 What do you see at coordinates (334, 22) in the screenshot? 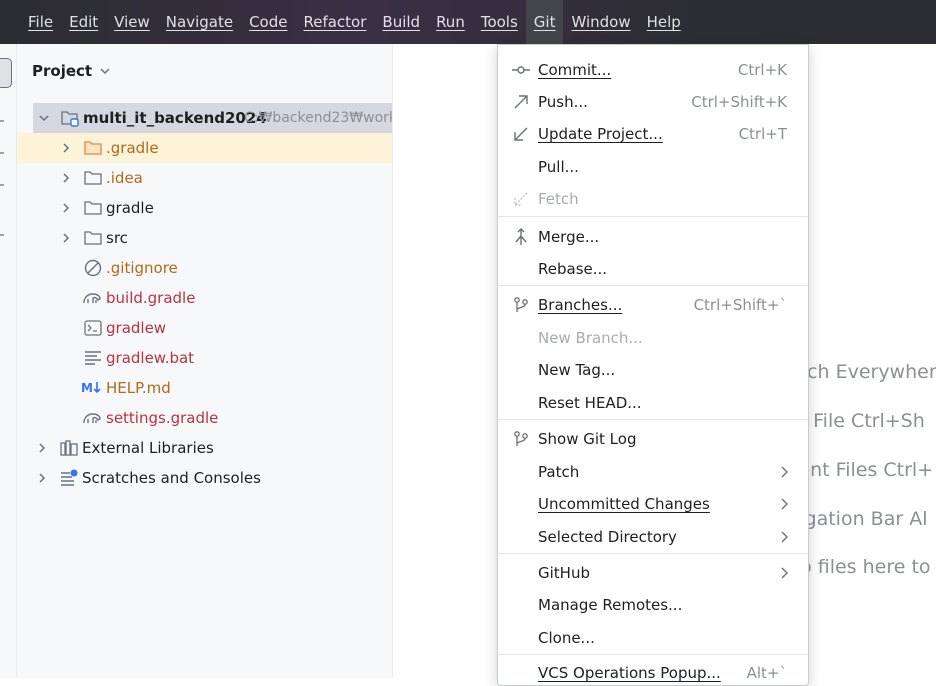
I see `menu-refactor: Refactor` at bounding box center [334, 22].